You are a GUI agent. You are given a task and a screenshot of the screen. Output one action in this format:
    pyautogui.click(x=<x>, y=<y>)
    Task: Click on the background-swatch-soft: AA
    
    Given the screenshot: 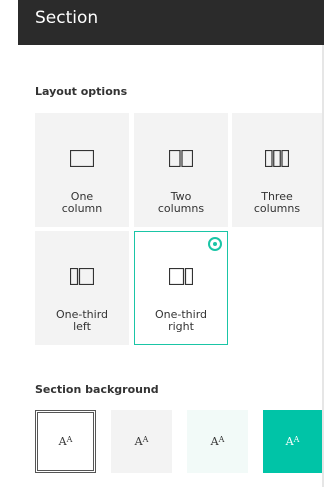 What is the action you would take?
    pyautogui.click(x=217, y=441)
    